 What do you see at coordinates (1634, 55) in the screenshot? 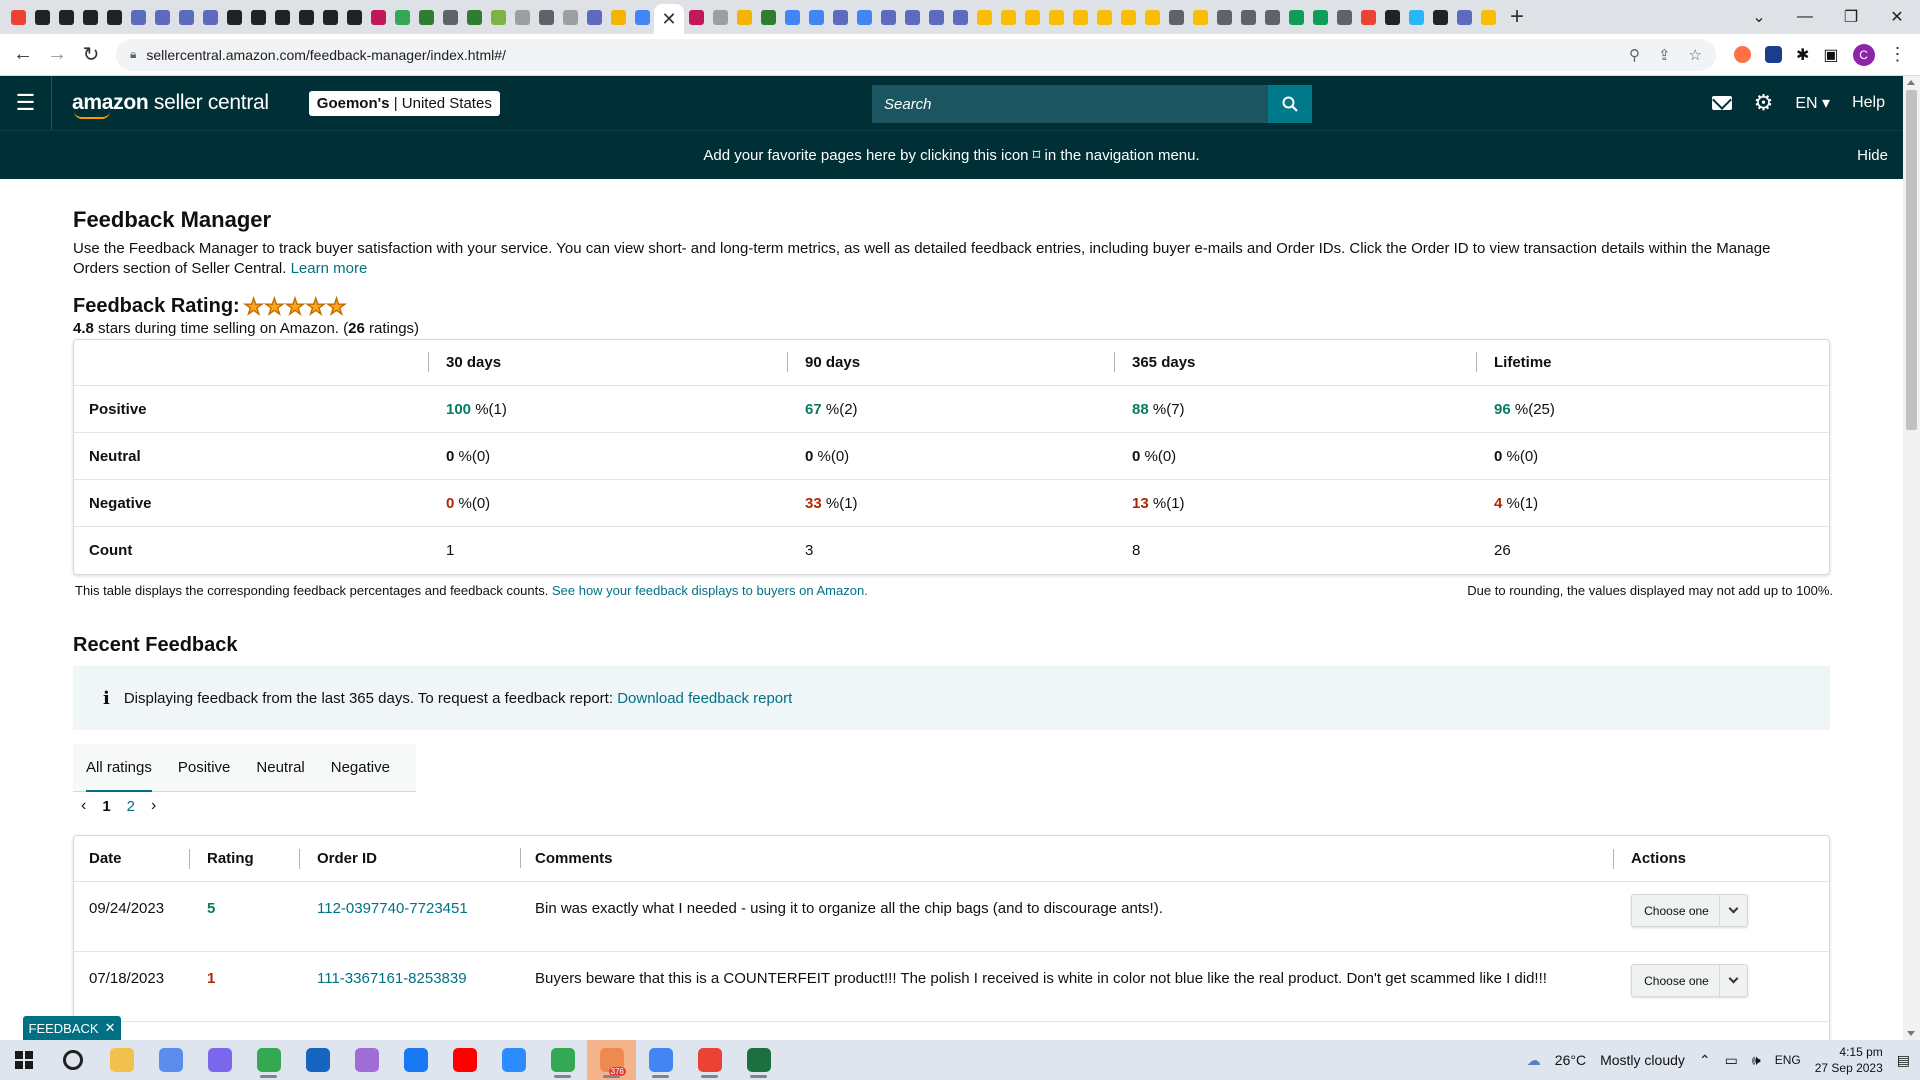
I see `zoom-icon: ⚲` at bounding box center [1634, 55].